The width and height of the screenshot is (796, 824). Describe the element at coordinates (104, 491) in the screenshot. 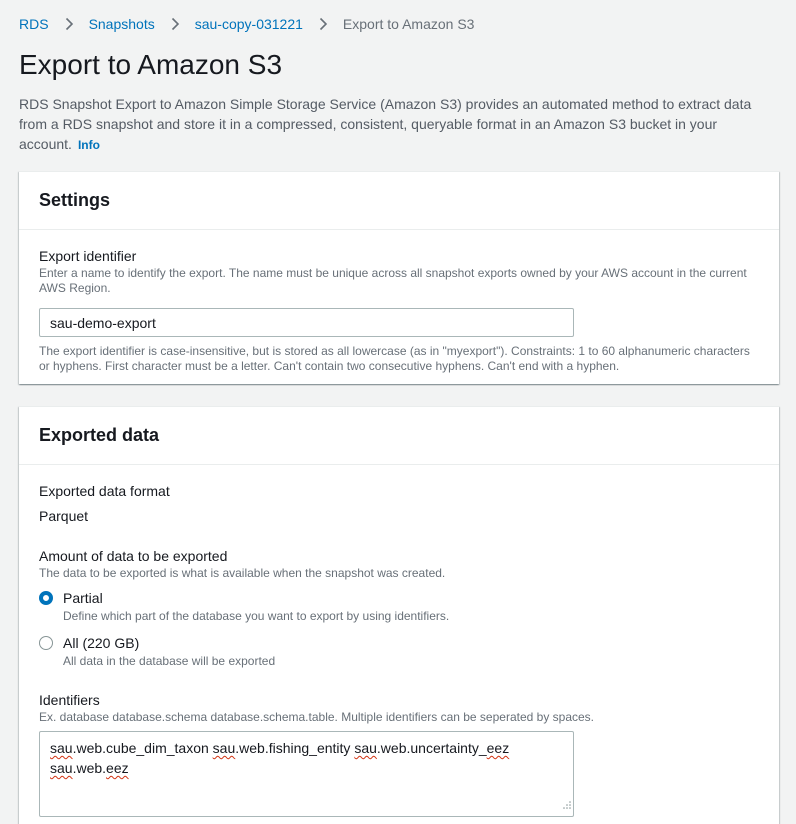

I see `data-format-label: Exported data format` at that location.